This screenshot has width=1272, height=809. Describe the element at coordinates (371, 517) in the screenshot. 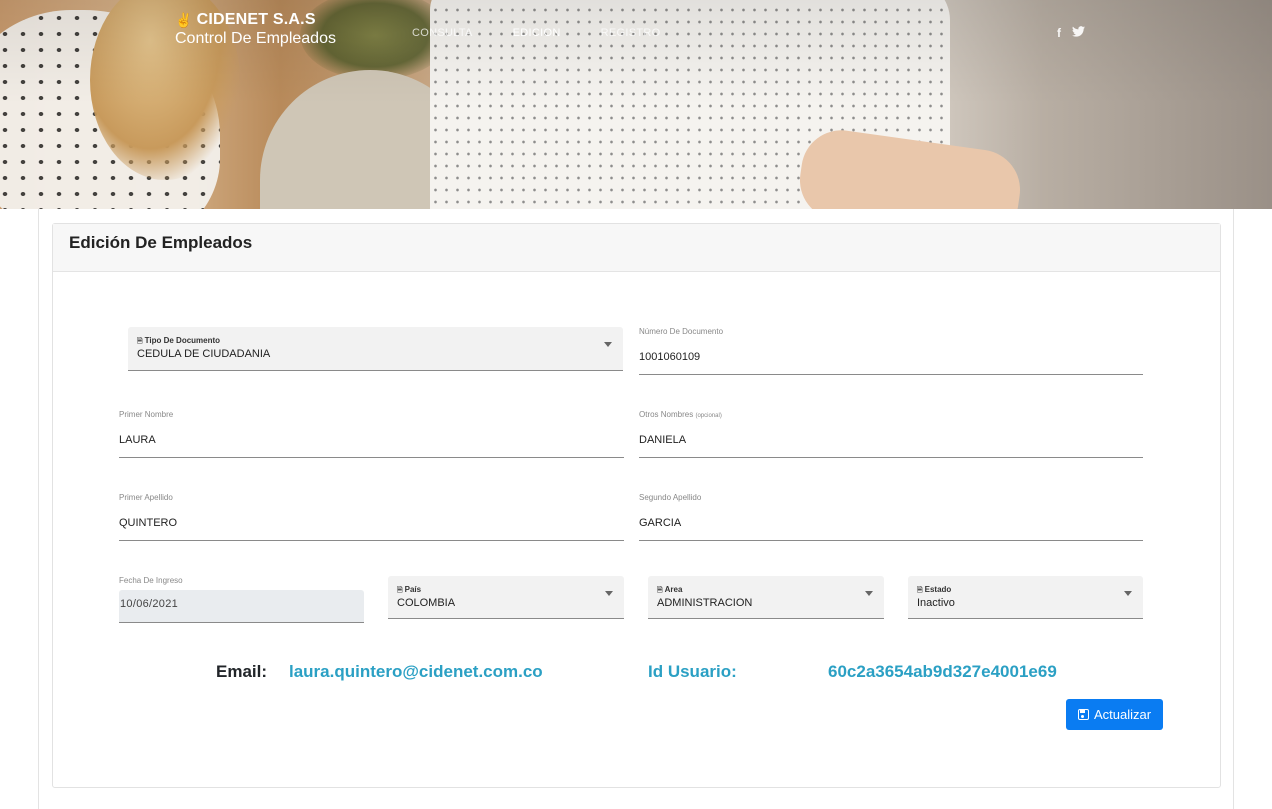

I see `primer-apellido-field: Primer Apellido QUINTERO` at that location.